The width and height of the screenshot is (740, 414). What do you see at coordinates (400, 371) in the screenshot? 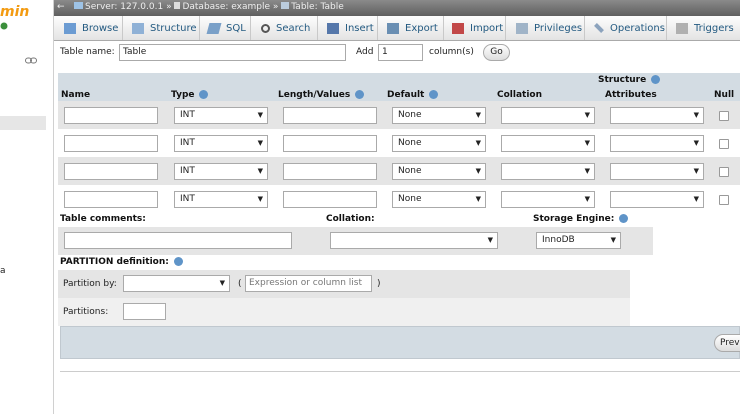
I see `divider` at bounding box center [400, 371].